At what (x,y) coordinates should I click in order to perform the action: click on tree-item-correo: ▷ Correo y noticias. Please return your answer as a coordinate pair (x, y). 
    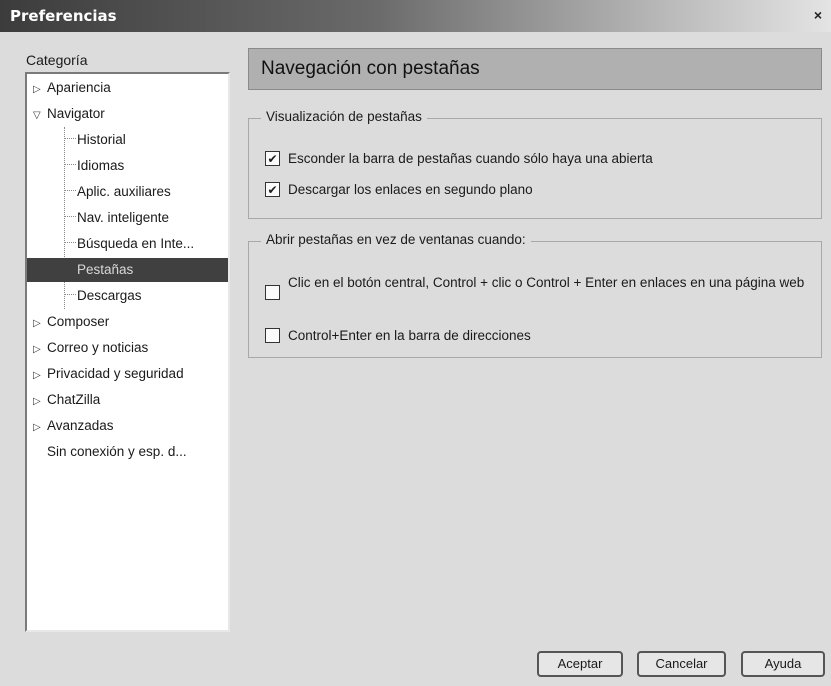
    Looking at the image, I should click on (90, 348).